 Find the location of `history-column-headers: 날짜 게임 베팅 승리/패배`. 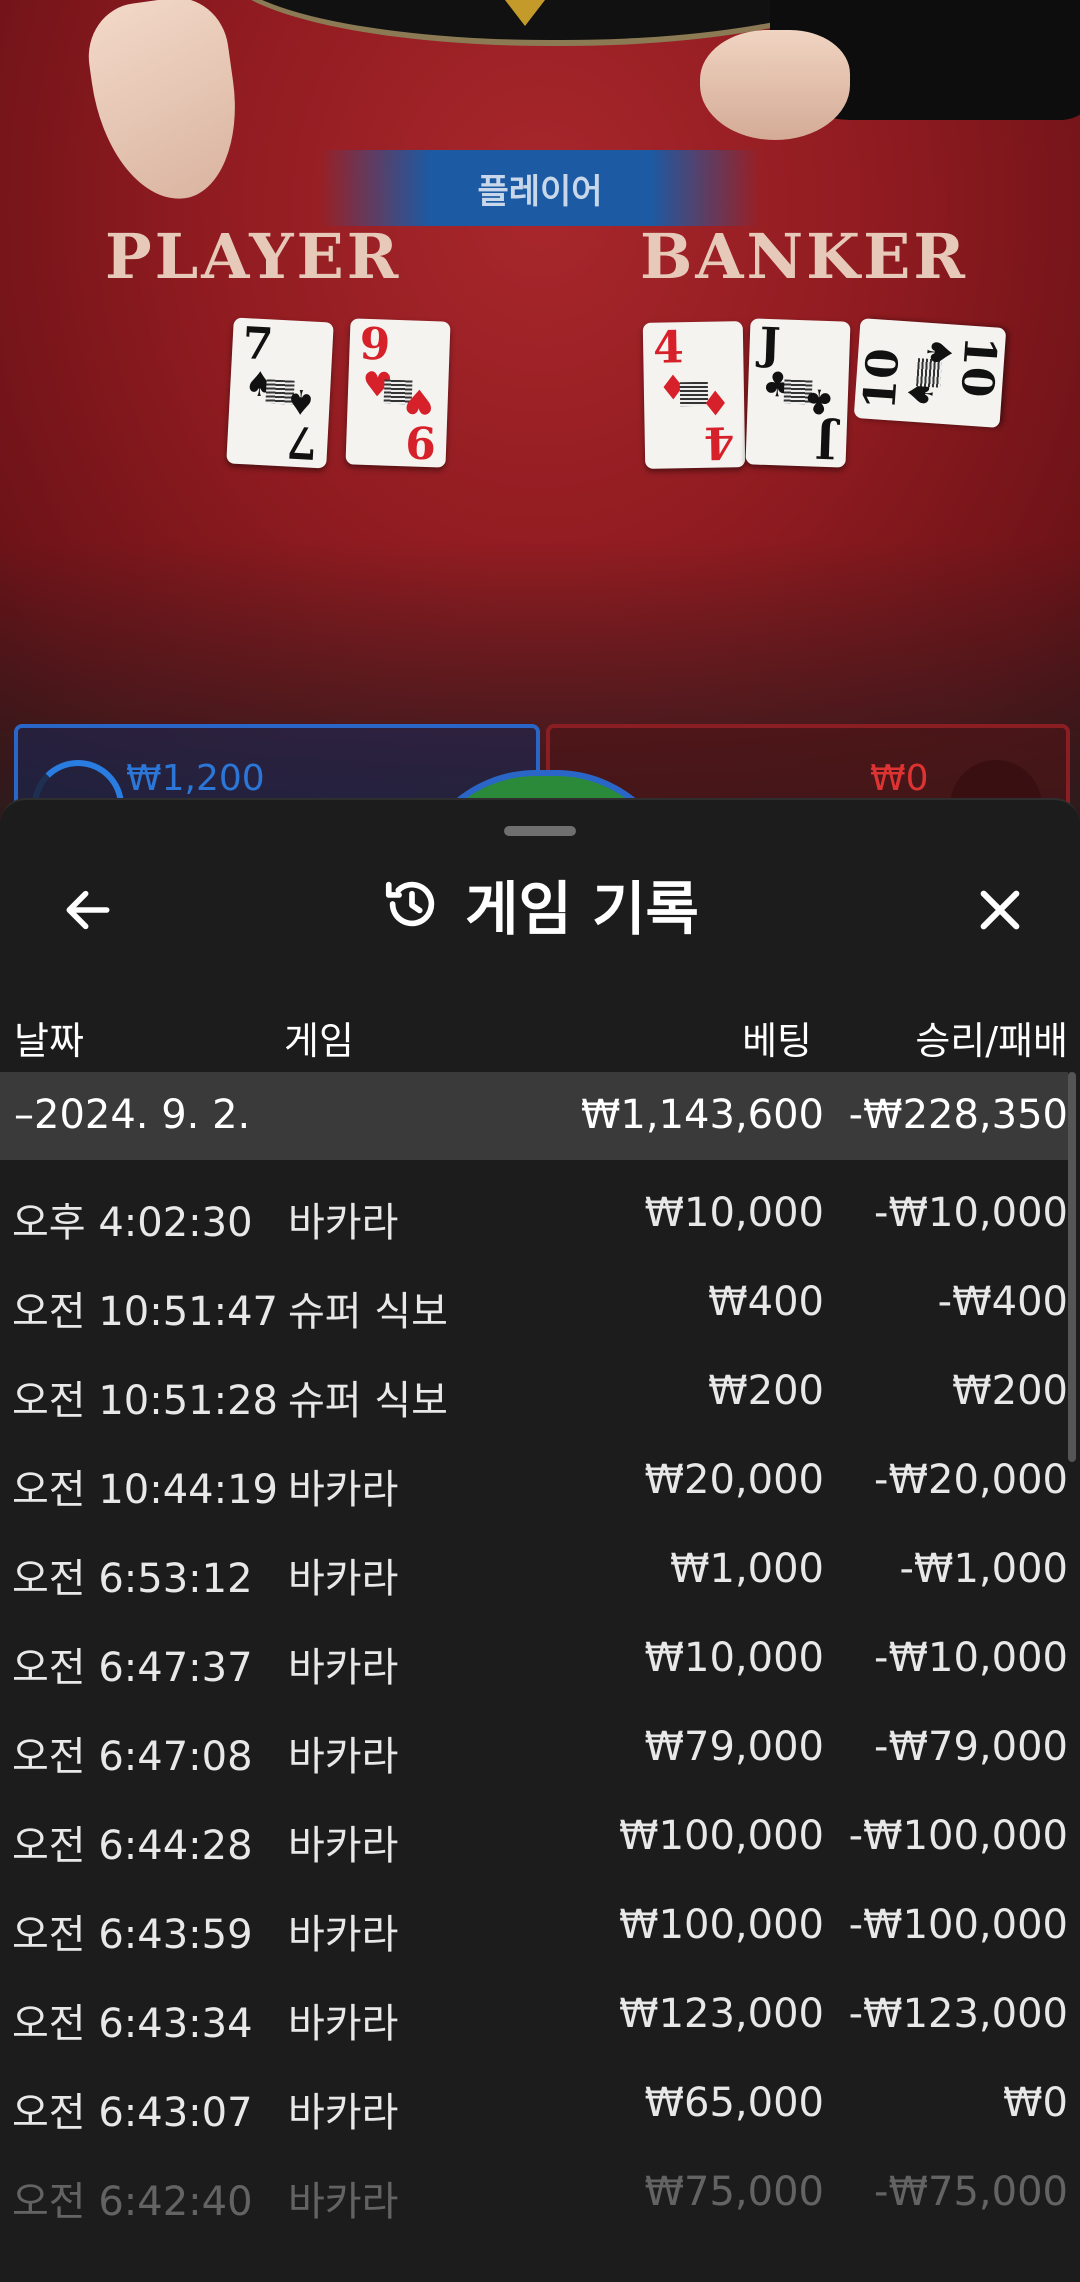

history-column-headers: 날짜 게임 베팅 승리/패배 is located at coordinates (540, 1032).